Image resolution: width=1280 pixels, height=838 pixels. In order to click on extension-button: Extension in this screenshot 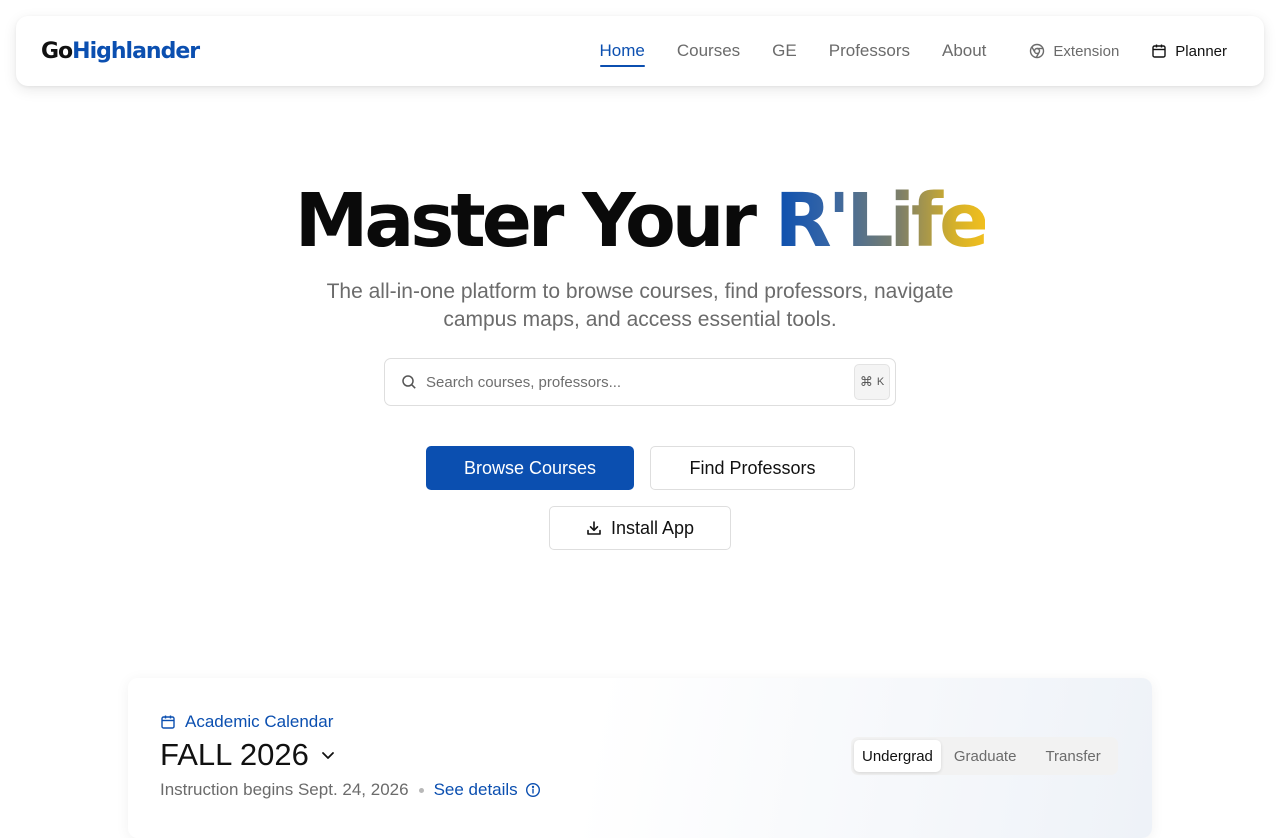, I will do `click(1074, 51)`.